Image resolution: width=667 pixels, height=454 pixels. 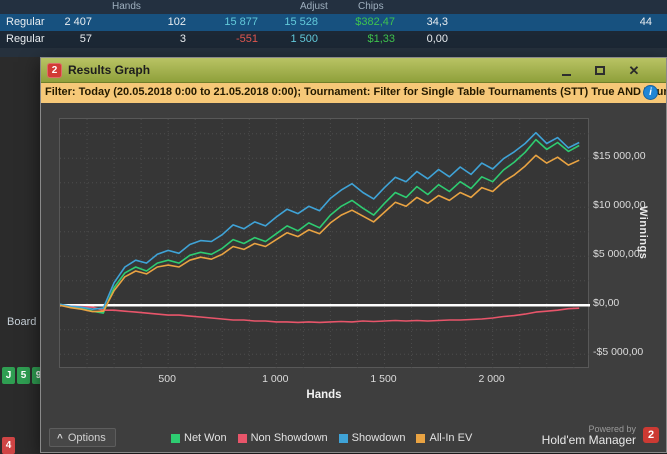 What do you see at coordinates (333, 39) in the screenshot?
I see `table-row: Regular 57 3 -551 1 500 $1,33 0,00` at bounding box center [333, 39].